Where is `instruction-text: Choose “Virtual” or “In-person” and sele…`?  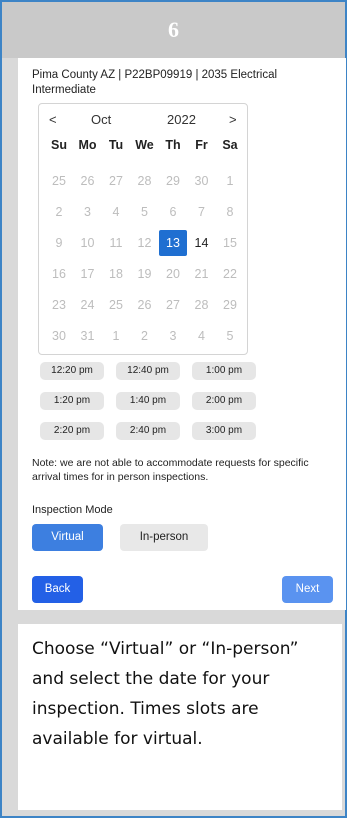
instruction-text: Choose “Virtual” or “In-person” and sele… is located at coordinates (165, 694).